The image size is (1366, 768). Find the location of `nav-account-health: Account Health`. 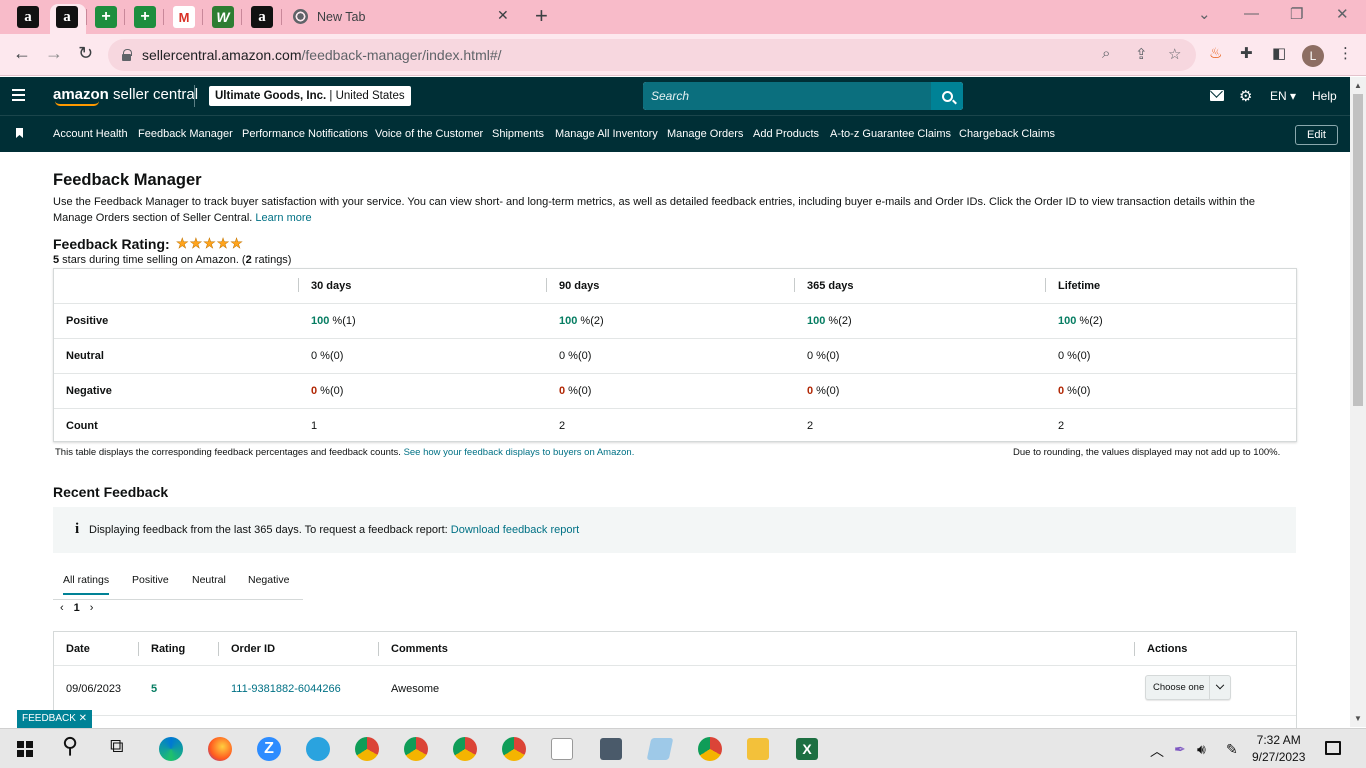

nav-account-health: Account Health is located at coordinates (90, 134).